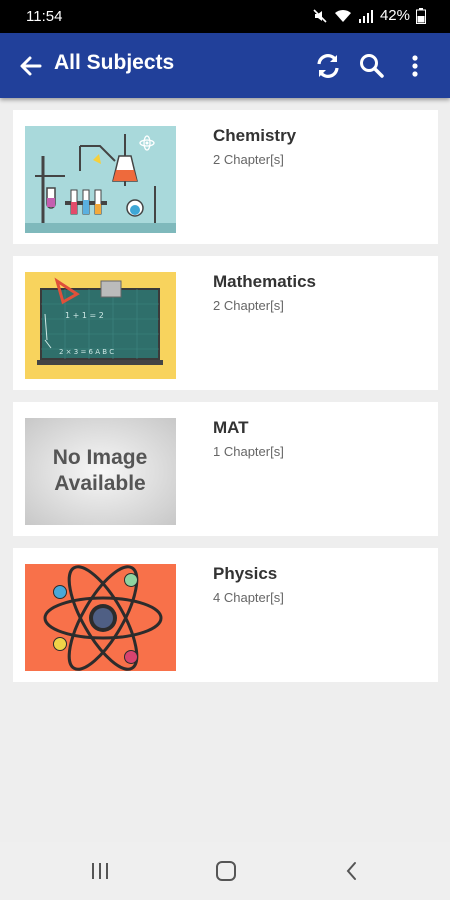 The image size is (450, 900). What do you see at coordinates (31, 66) in the screenshot?
I see `back-arrow-icon` at bounding box center [31, 66].